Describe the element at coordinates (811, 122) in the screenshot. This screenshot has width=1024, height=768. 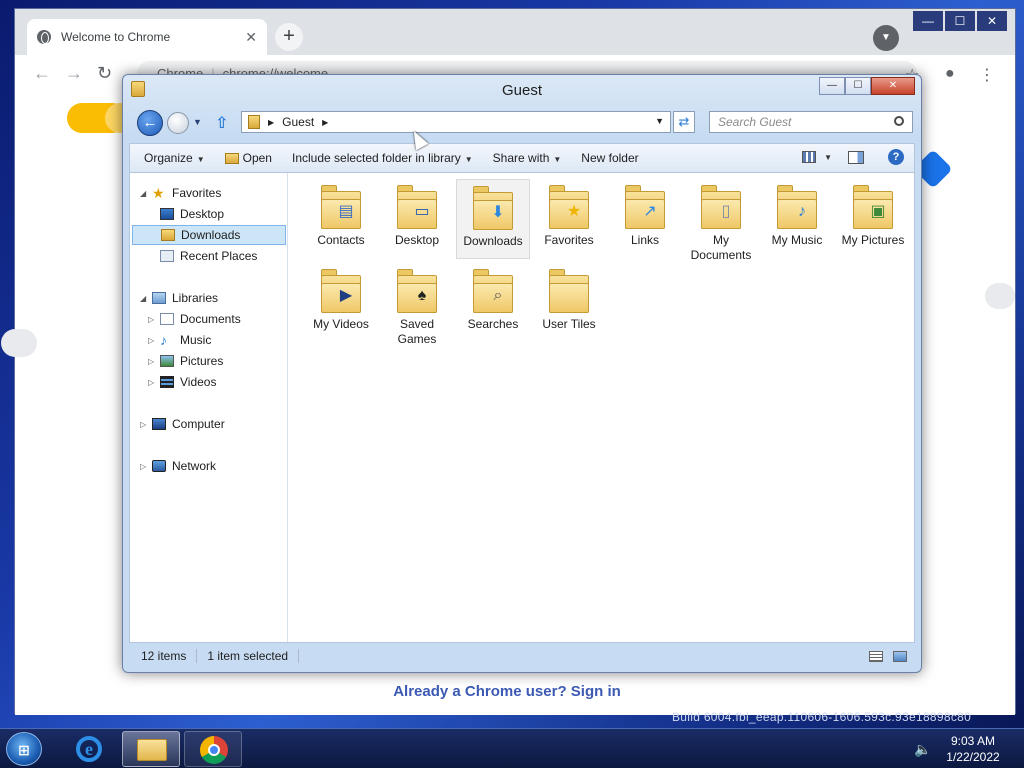
I see `search-input: Search Guest` at that location.